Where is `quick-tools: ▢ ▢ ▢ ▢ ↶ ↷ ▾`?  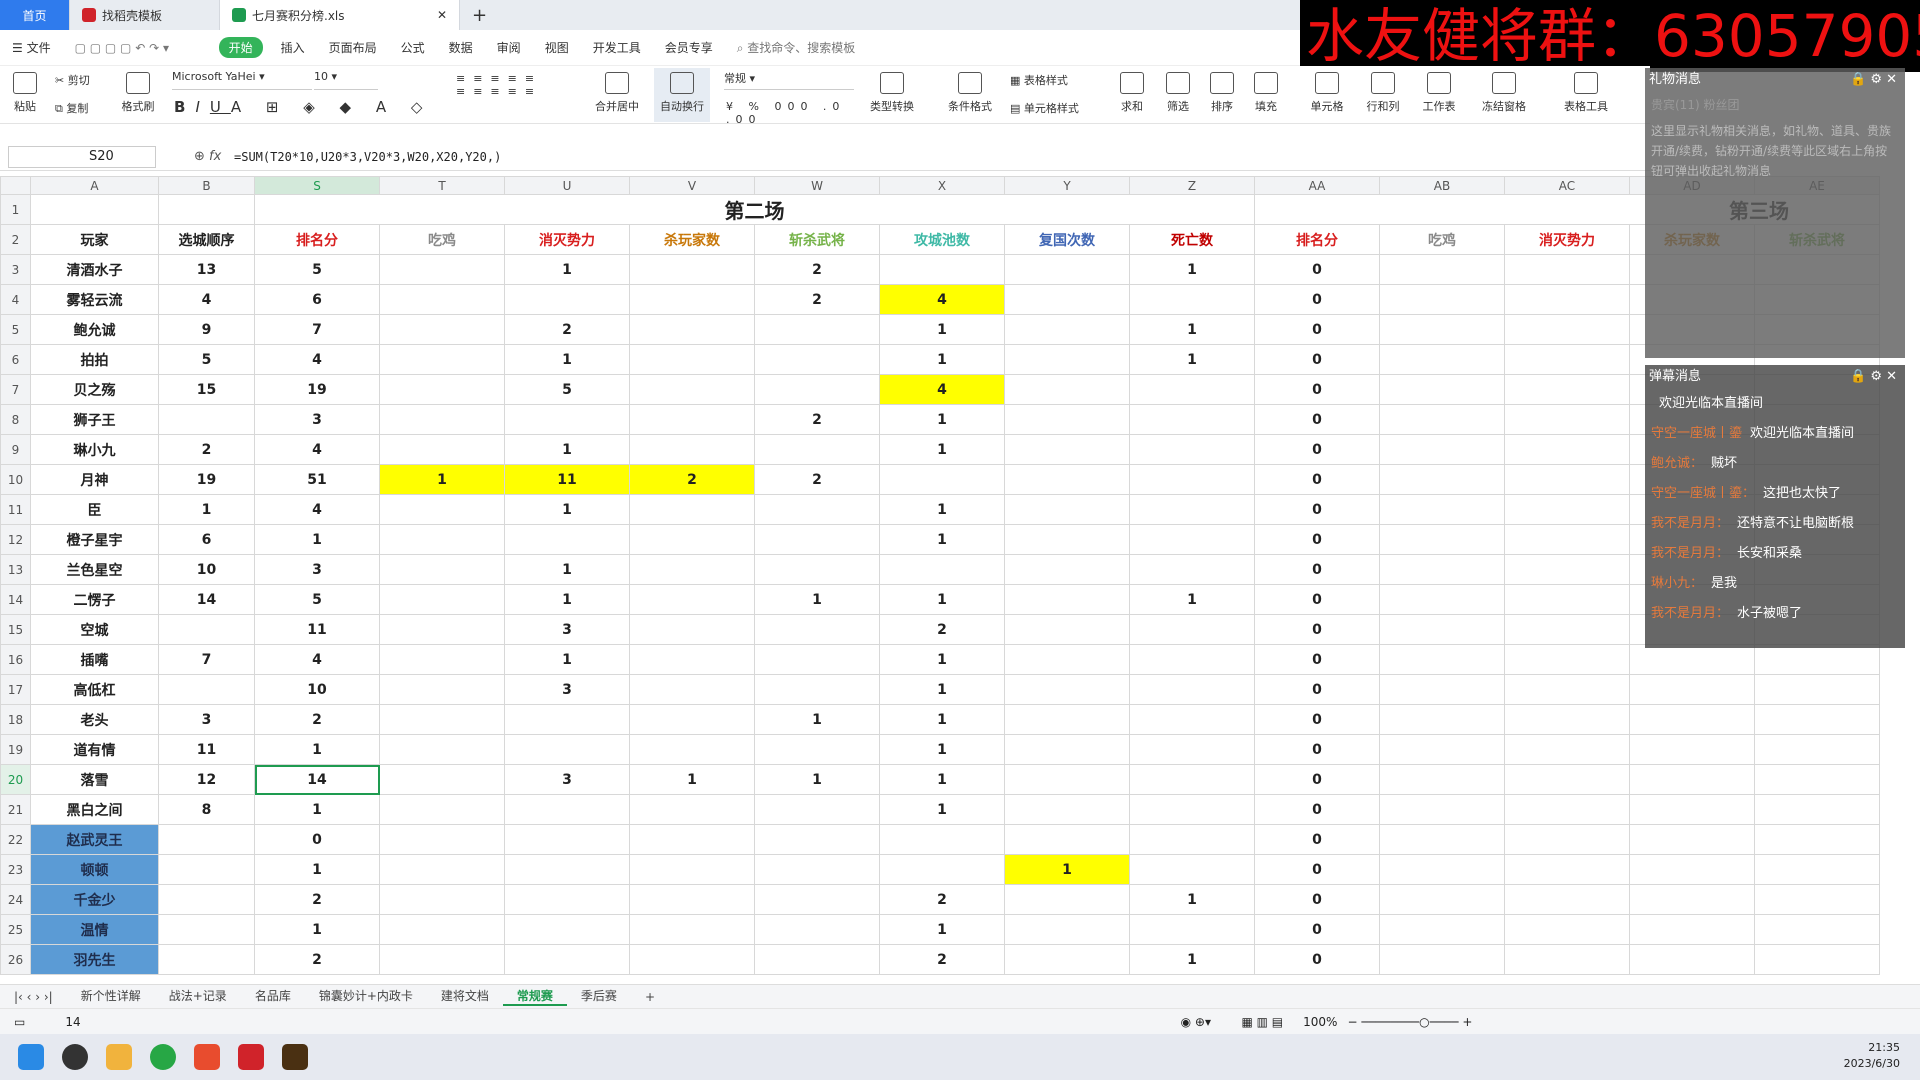
quick-tools: ▢ ▢ ▢ ▢ ↶ ↷ ▾ is located at coordinates (138, 48).